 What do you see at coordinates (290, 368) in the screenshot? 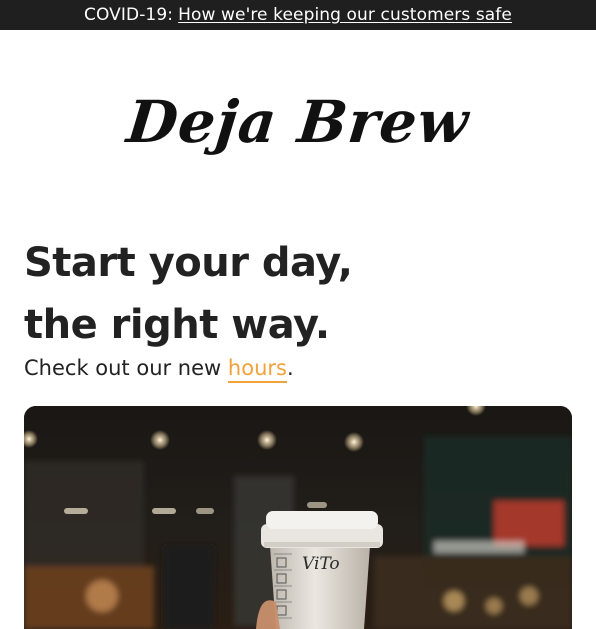
I see `hero-subline-period: .` at bounding box center [290, 368].